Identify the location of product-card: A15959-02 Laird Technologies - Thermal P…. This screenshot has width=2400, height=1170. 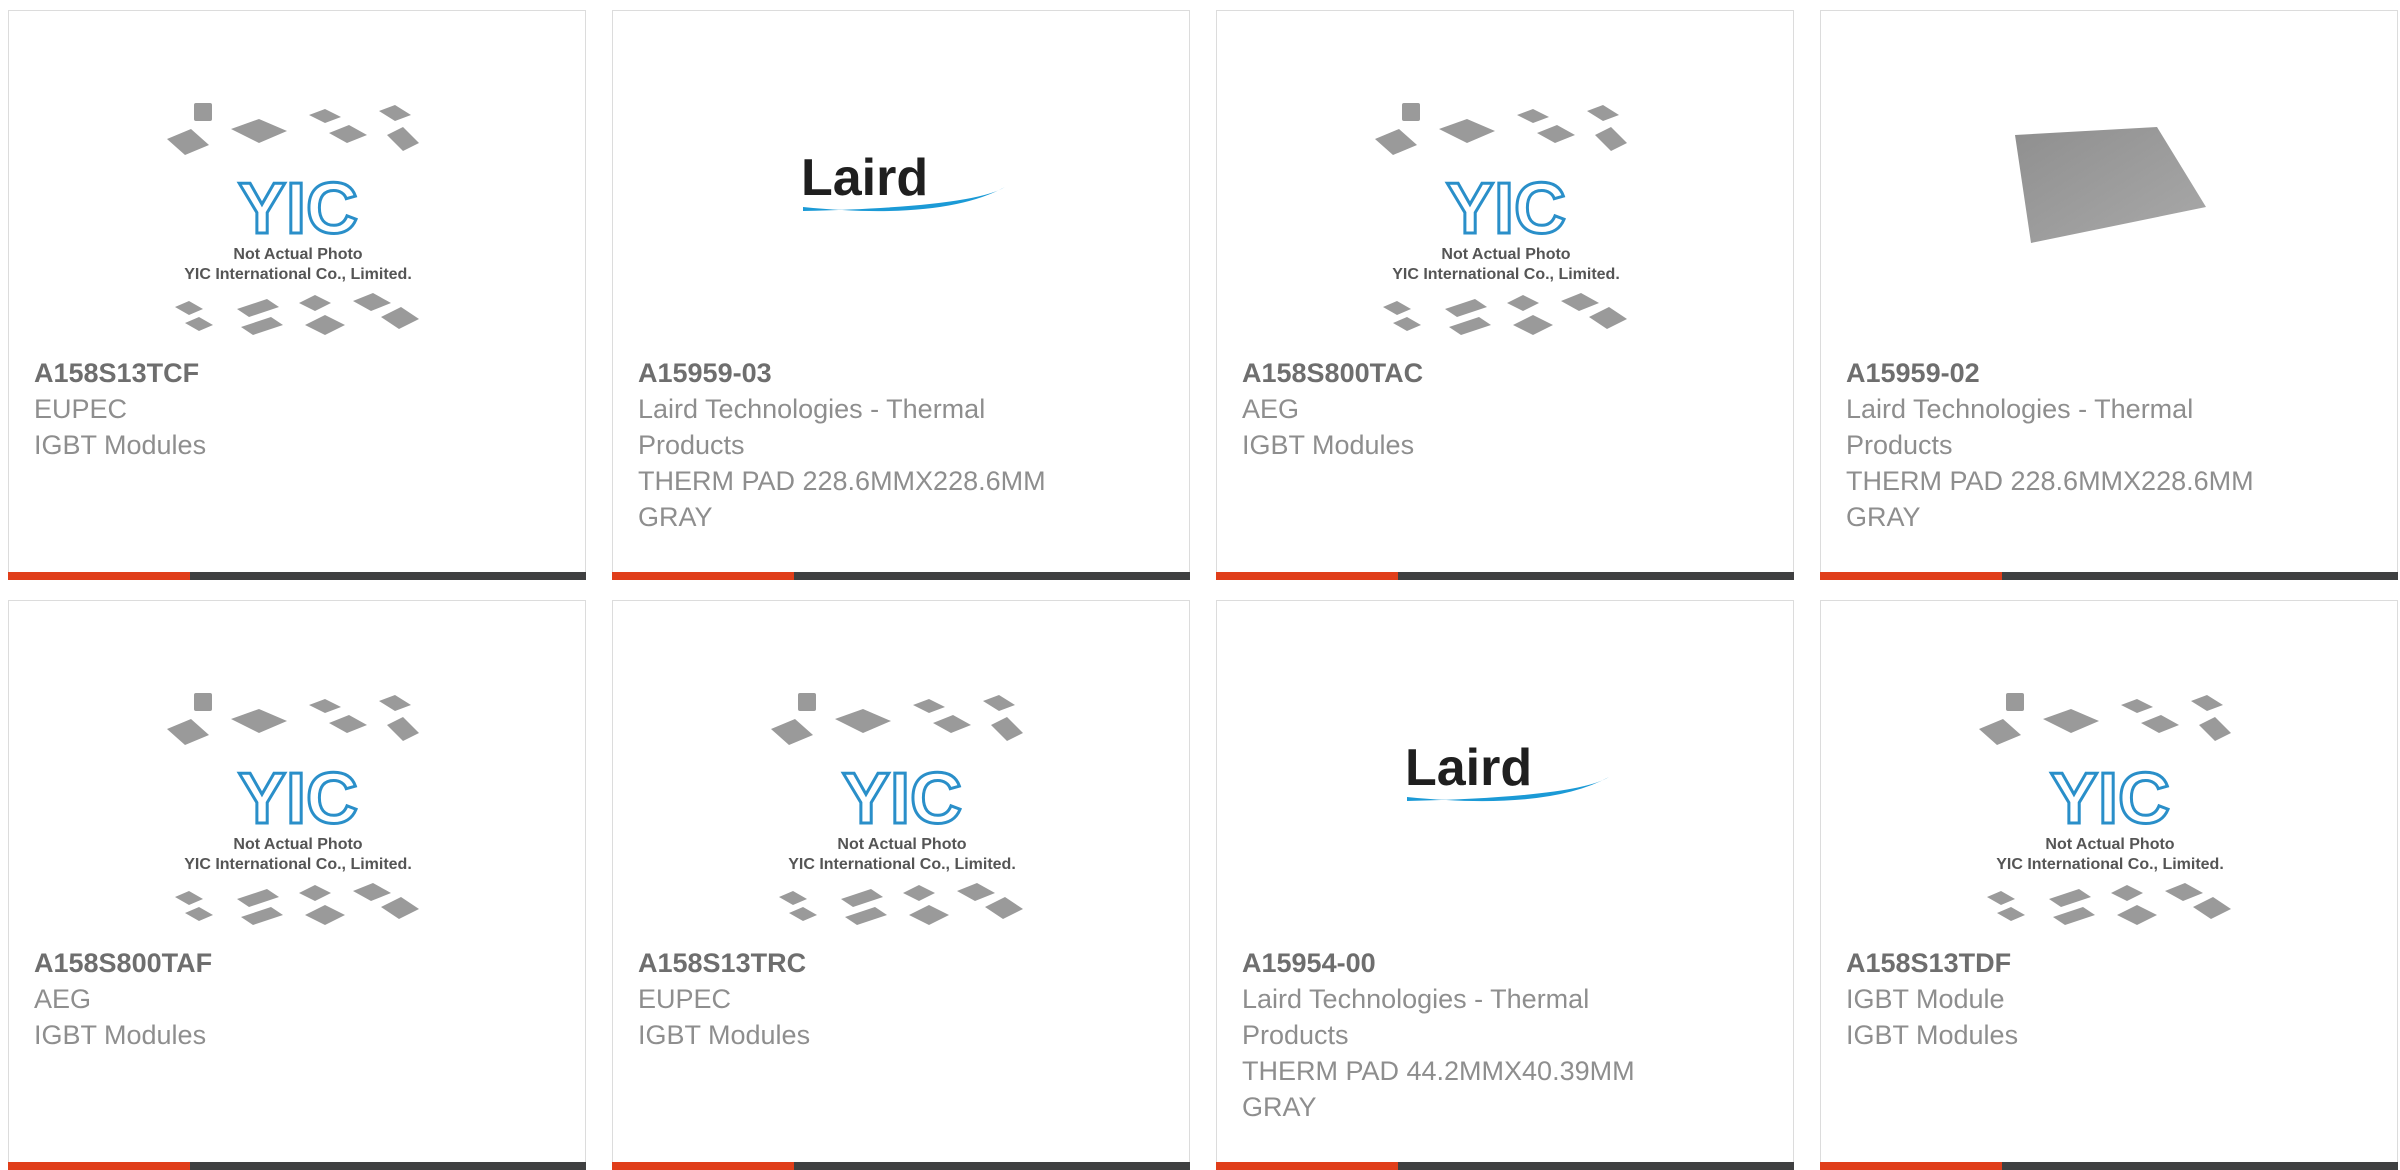
(2109, 295).